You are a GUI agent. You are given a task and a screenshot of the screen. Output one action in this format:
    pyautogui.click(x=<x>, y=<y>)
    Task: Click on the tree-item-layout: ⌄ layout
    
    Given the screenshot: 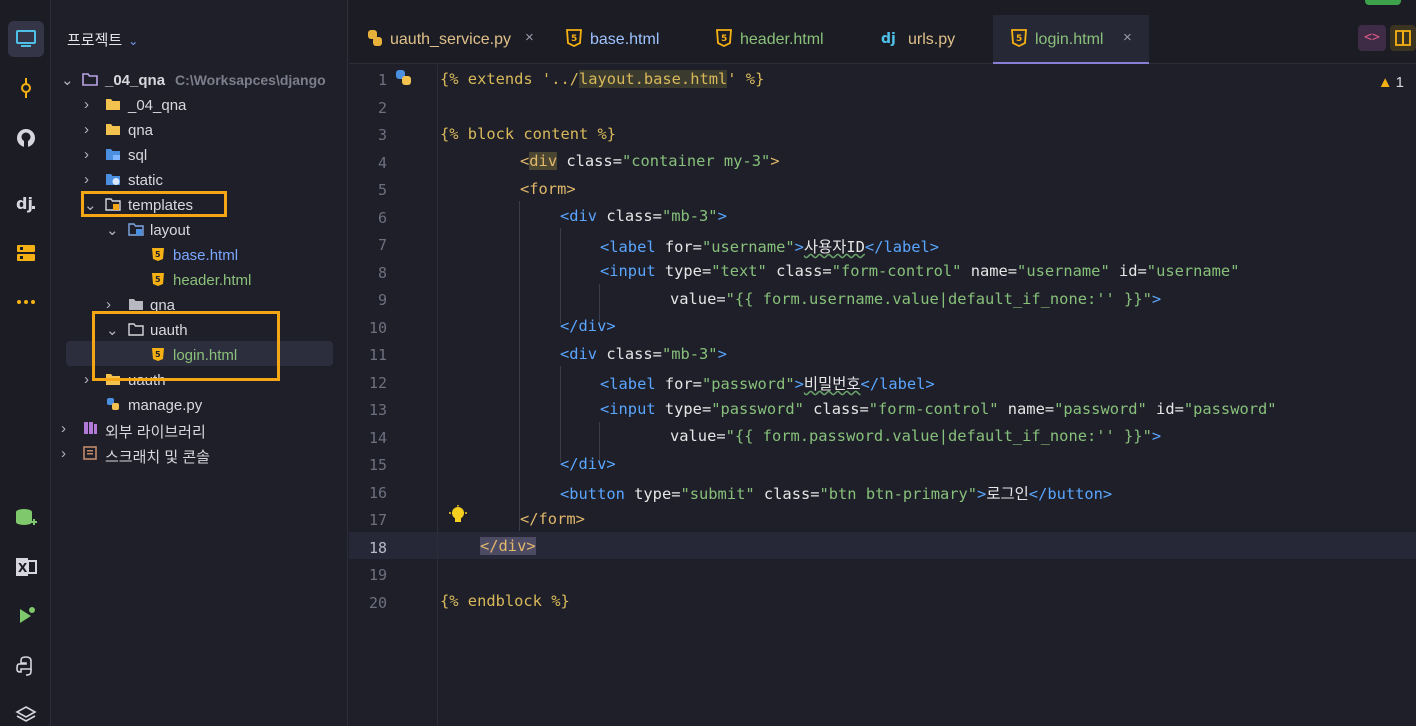 What is the action you would take?
    pyautogui.click(x=199, y=230)
    